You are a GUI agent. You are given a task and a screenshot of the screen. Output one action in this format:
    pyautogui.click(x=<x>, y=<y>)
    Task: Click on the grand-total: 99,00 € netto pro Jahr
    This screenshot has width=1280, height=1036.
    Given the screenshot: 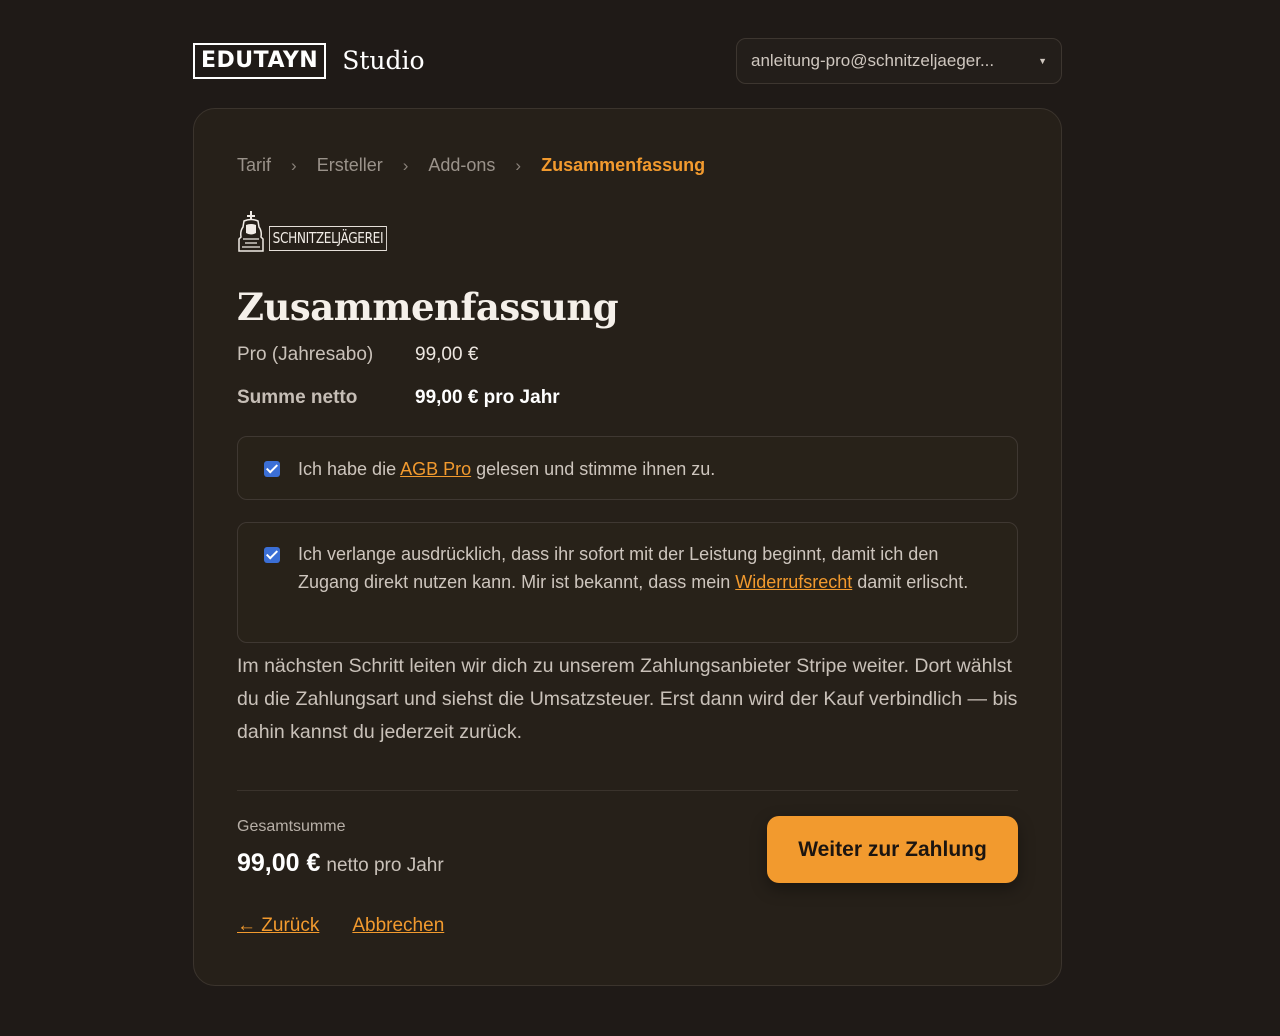 What is the action you would take?
    pyautogui.click(x=340, y=863)
    